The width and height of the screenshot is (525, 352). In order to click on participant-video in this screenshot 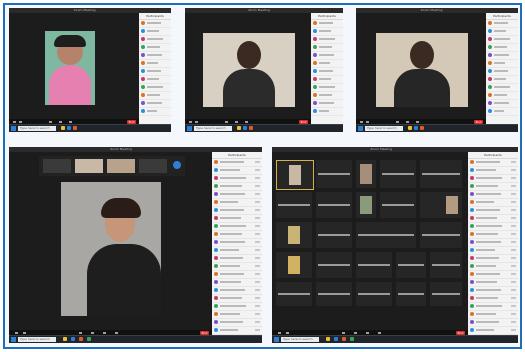, I will do `click(249, 70)`.